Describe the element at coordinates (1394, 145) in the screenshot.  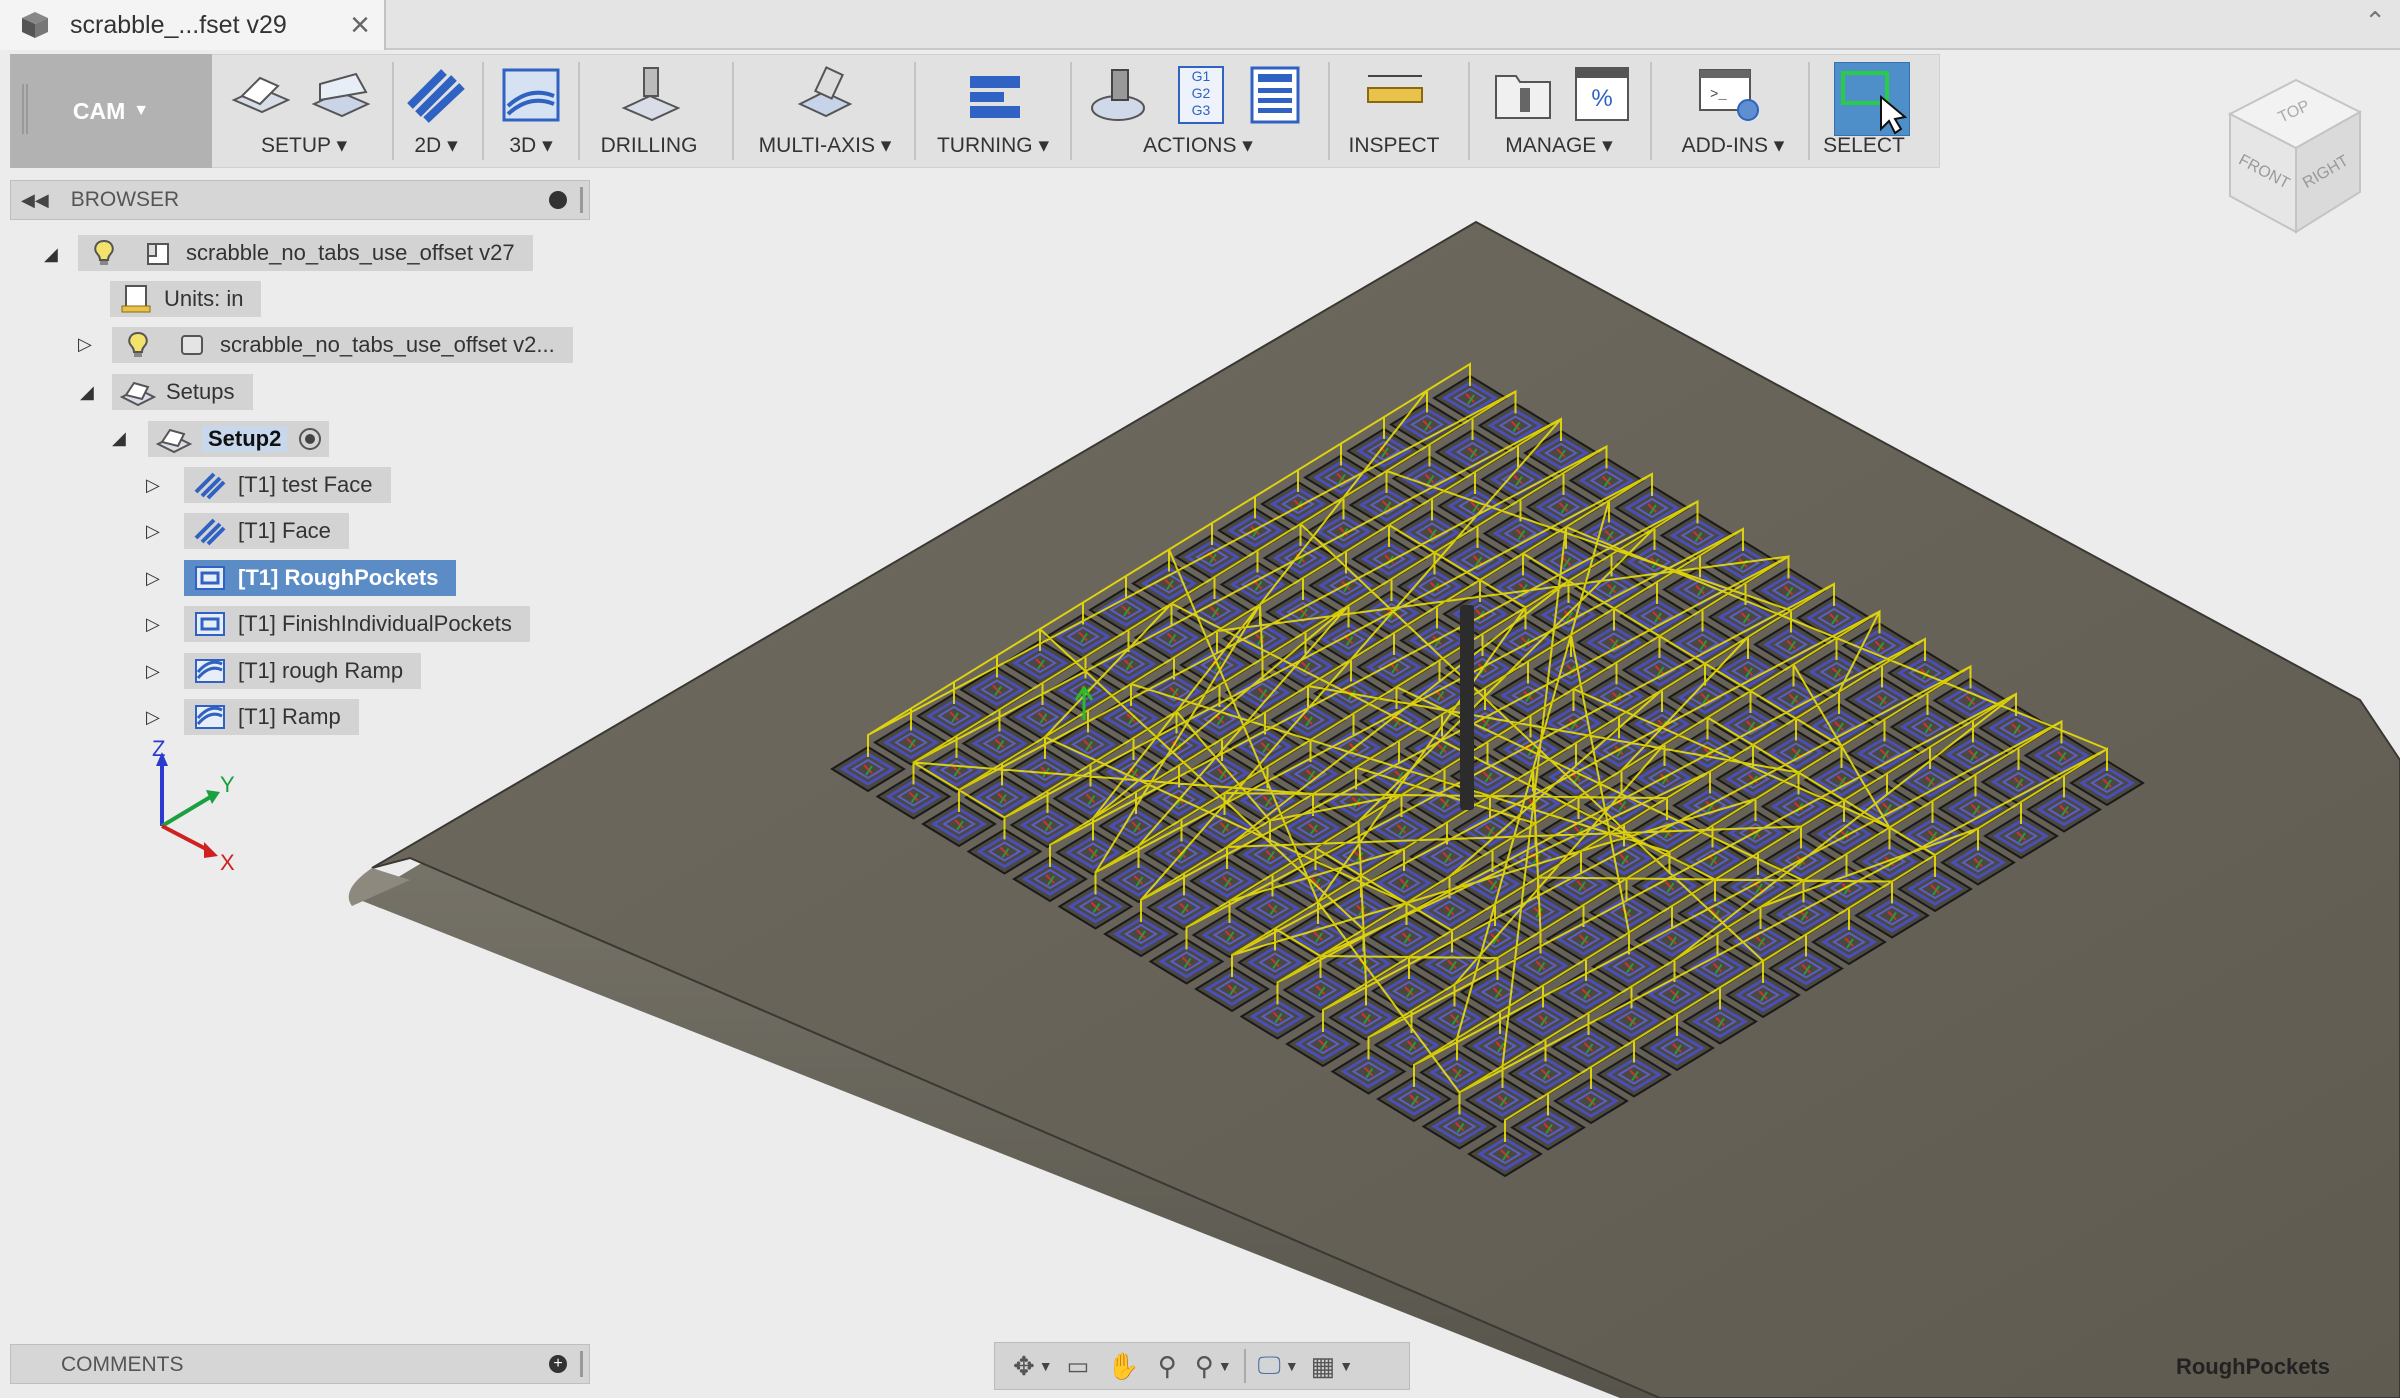
I see `inspect-label: INSPECT` at that location.